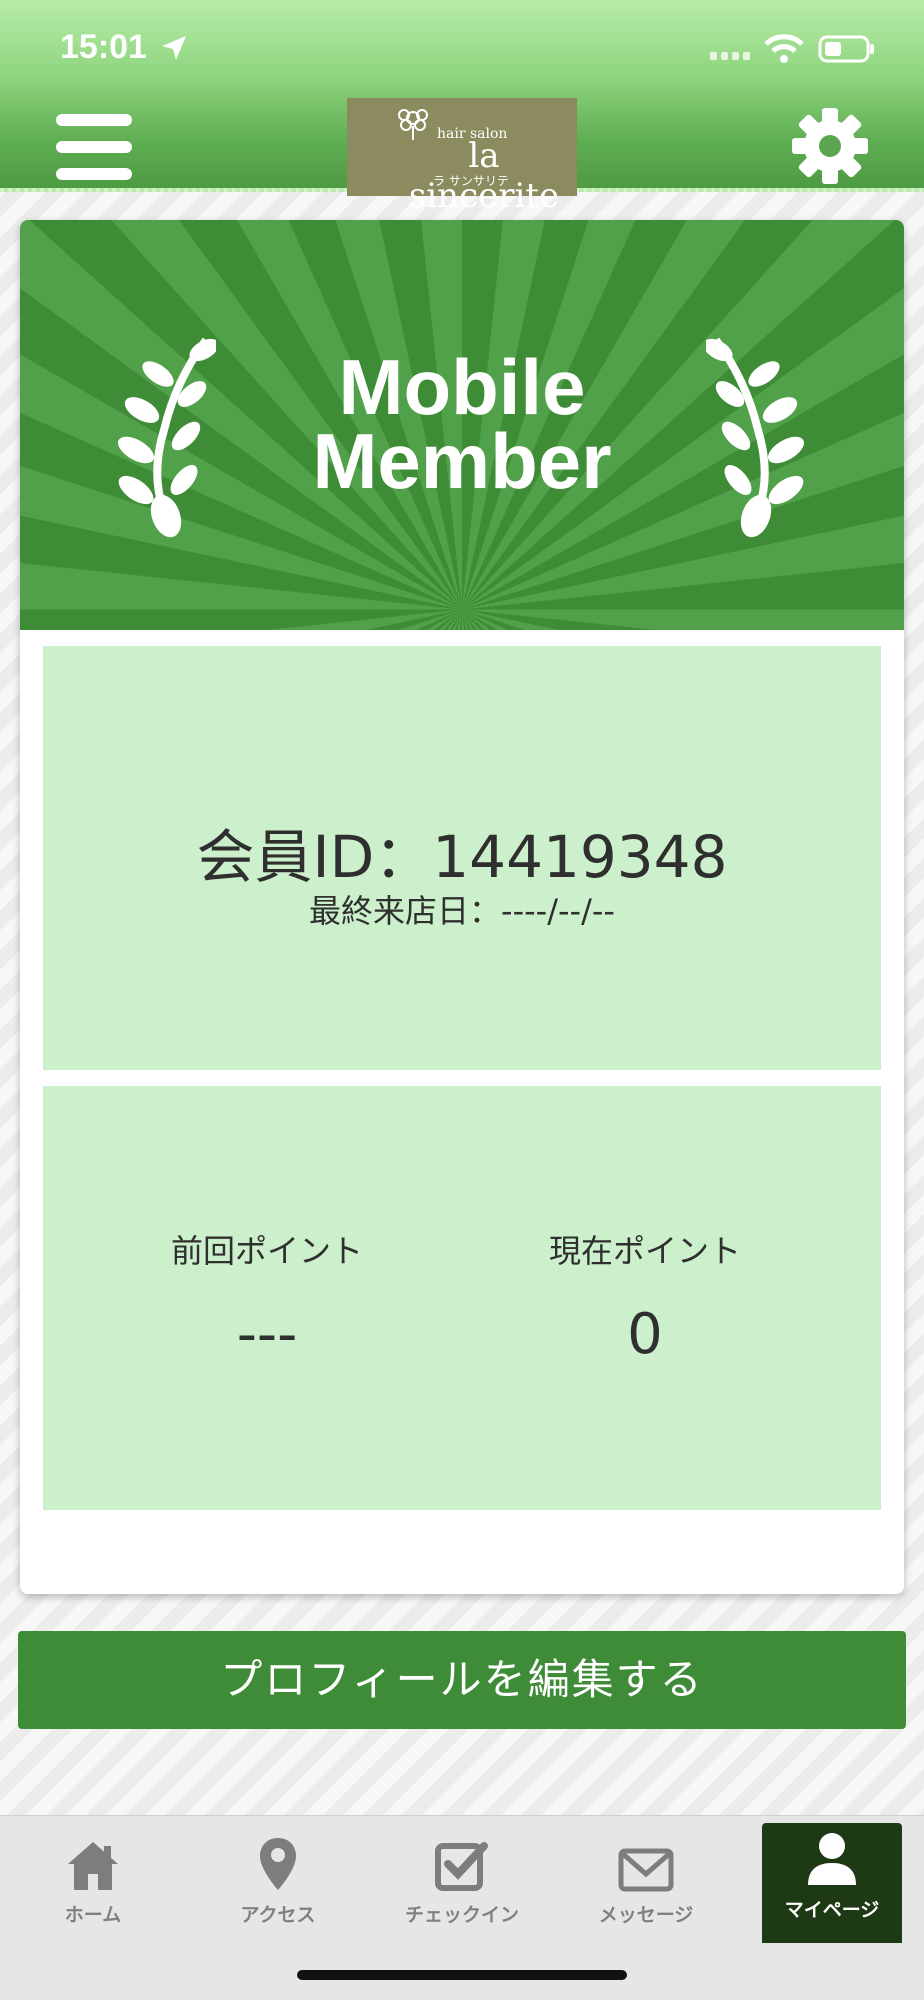 Image resolution: width=924 pixels, height=2000 pixels. I want to click on person-icon, so click(832, 1859).